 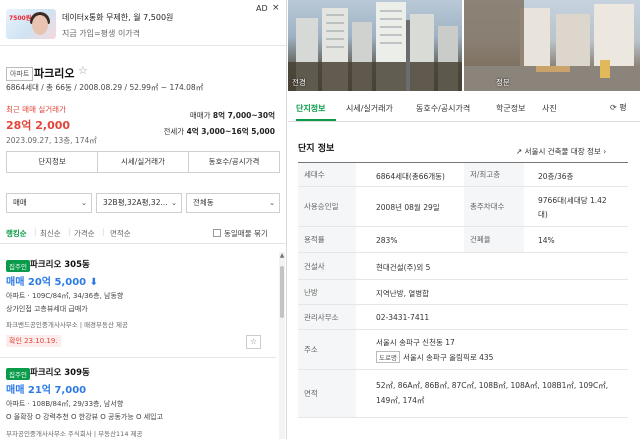 I want to click on table-header-cell: 난방, so click(x=327, y=292).